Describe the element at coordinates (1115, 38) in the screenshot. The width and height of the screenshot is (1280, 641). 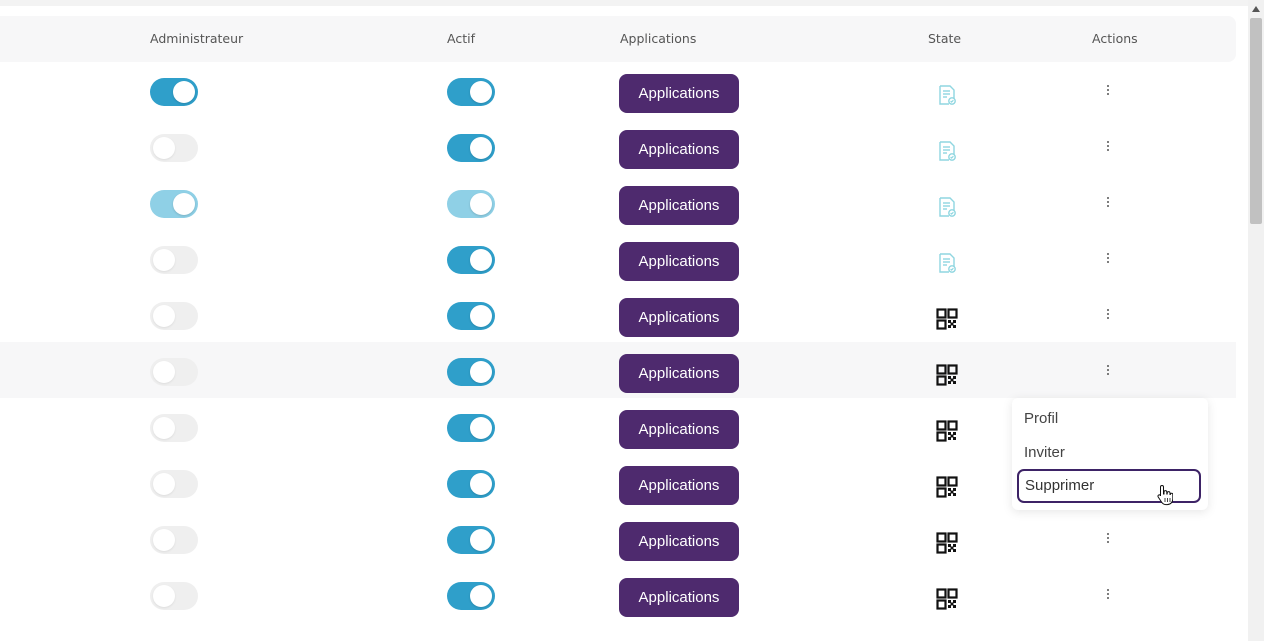
I see `header-actions: Actions` at that location.